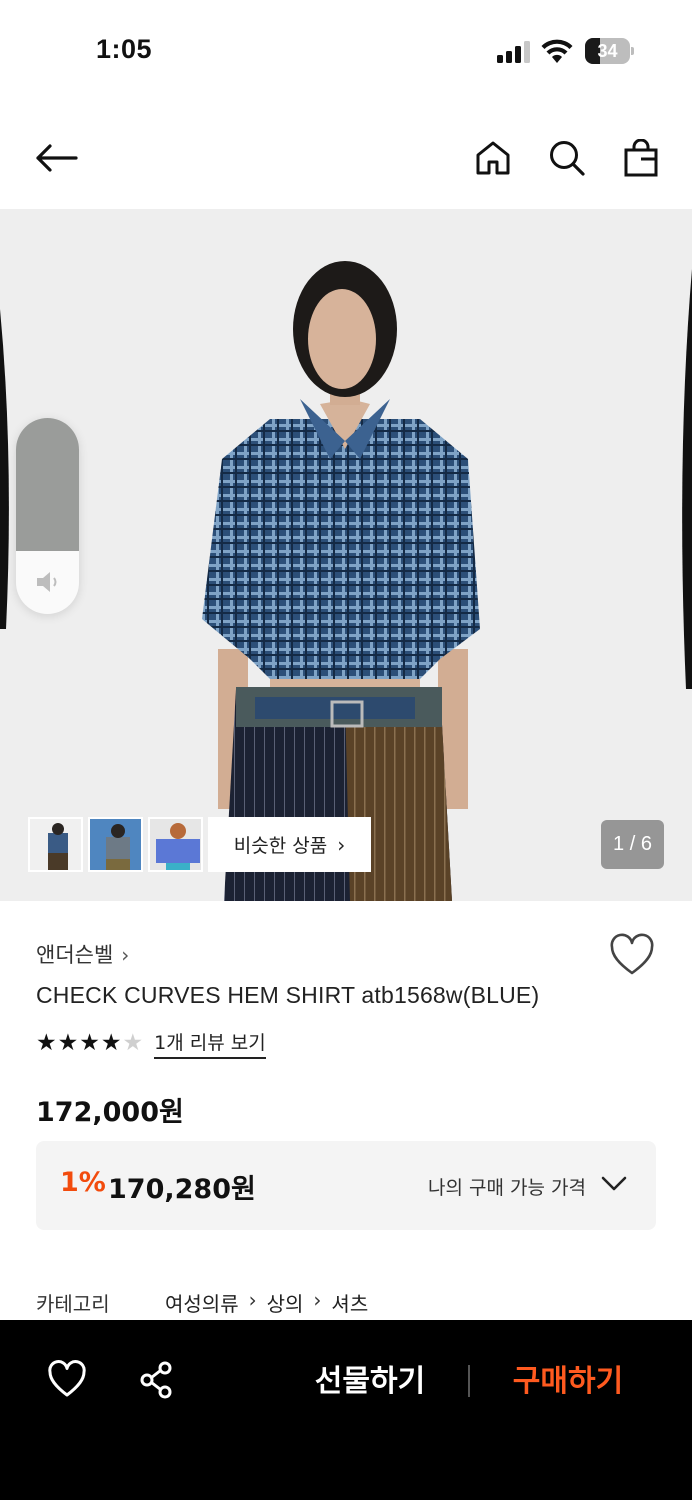  What do you see at coordinates (202, 1302) in the screenshot?
I see `category-item: 여성의류` at bounding box center [202, 1302].